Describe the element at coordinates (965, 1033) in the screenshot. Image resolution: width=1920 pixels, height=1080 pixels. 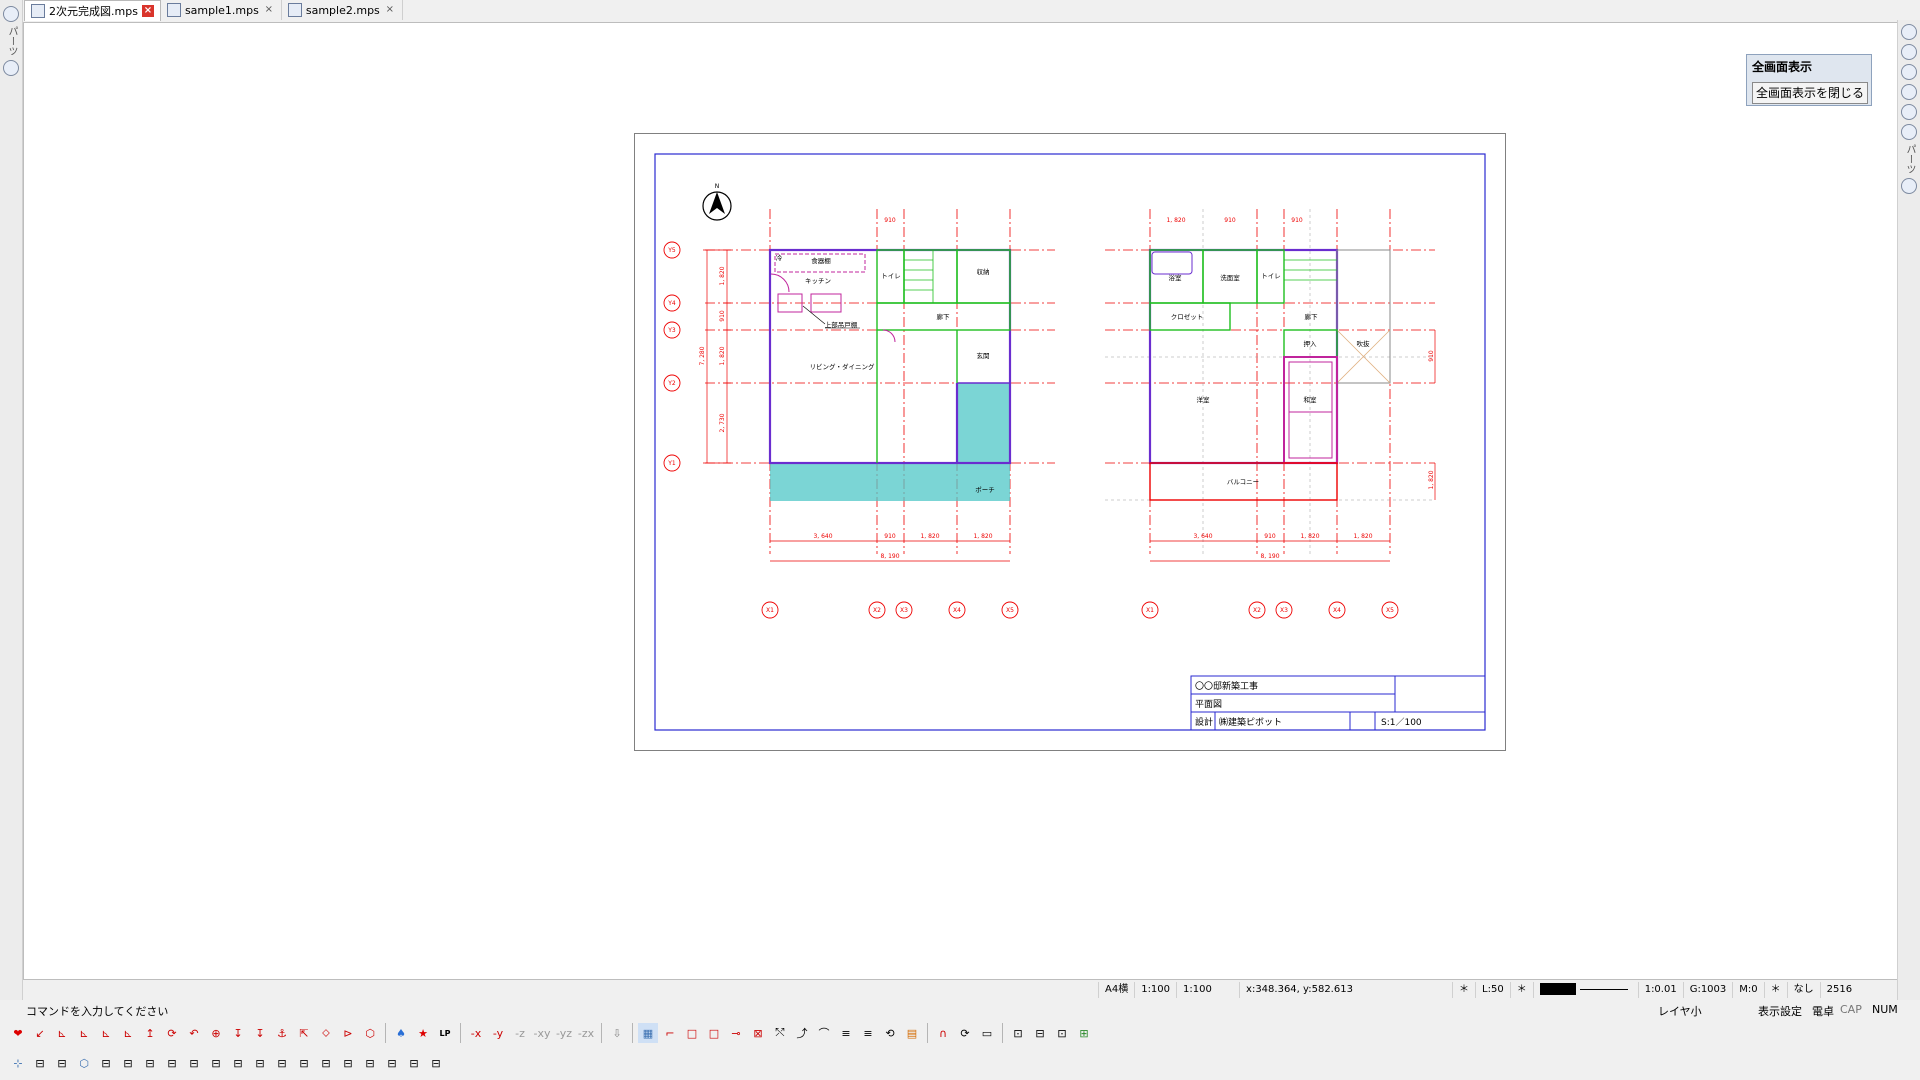
I see `redo-icon: ⟳` at that location.